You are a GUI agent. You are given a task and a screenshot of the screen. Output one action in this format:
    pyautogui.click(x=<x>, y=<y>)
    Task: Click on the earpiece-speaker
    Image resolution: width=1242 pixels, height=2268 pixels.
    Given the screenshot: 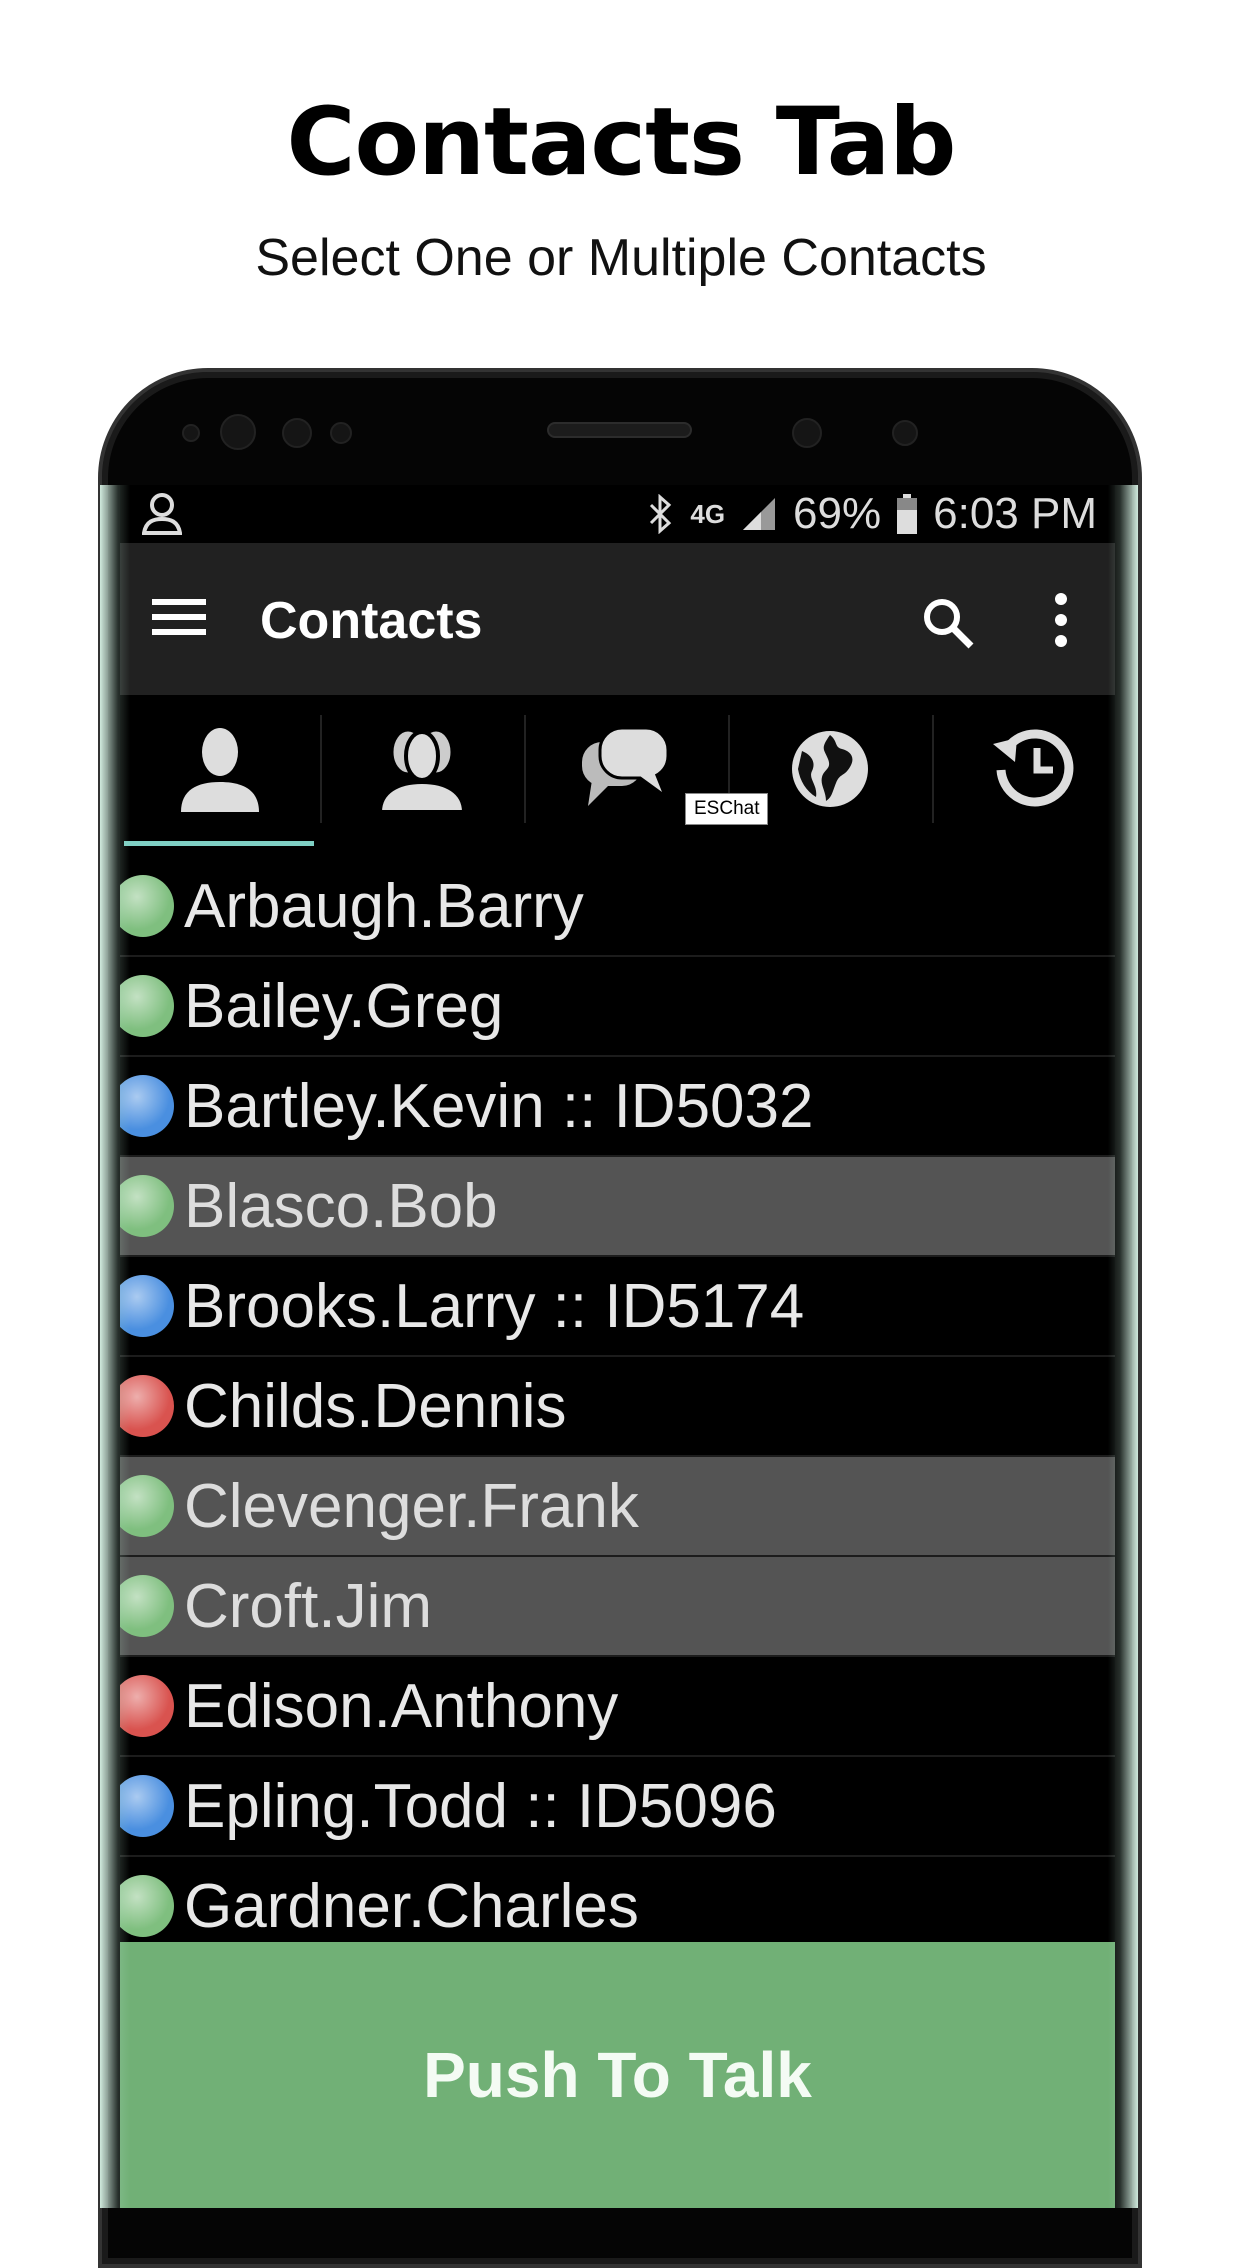 What is the action you would take?
    pyautogui.click(x=619, y=430)
    